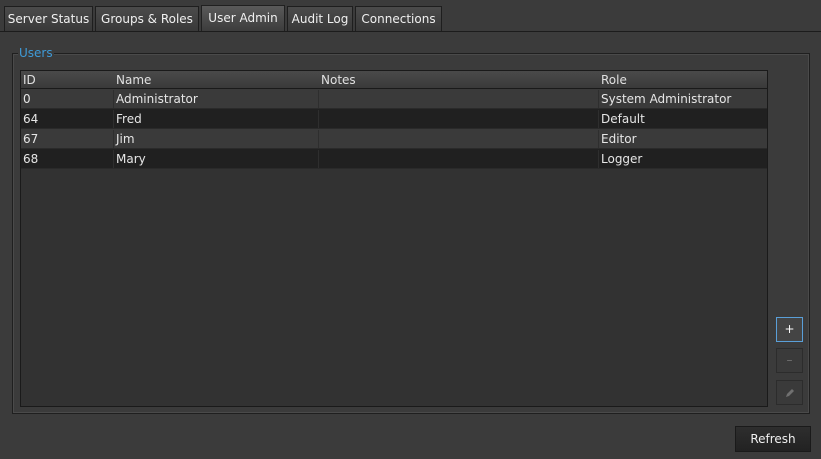 This screenshot has height=459, width=821. I want to click on cell-role: Logger, so click(622, 159).